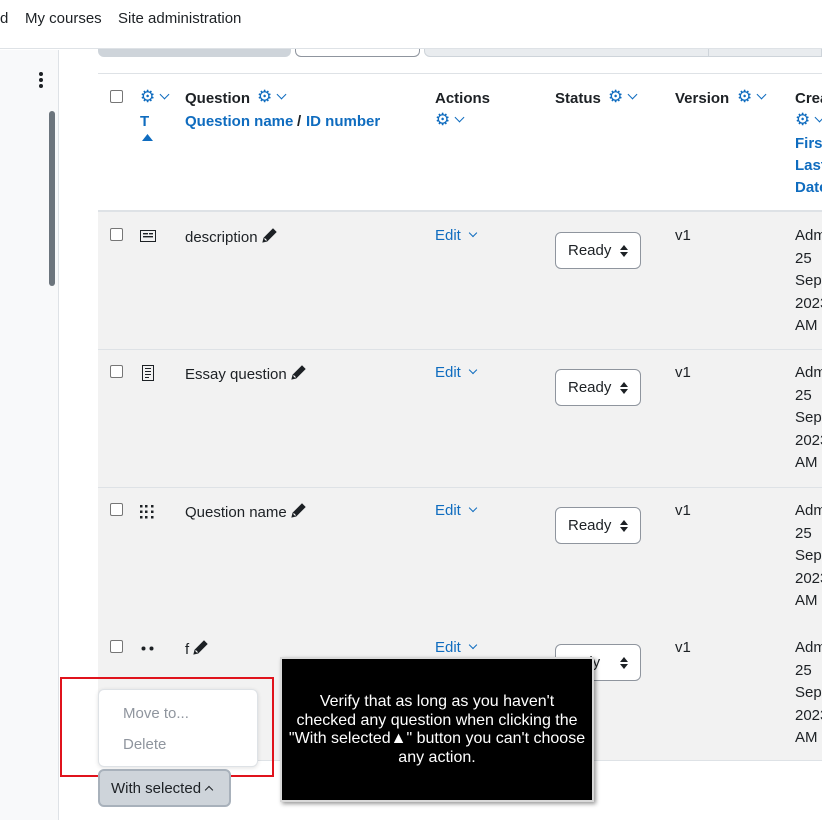 This screenshot has width=822, height=820. What do you see at coordinates (147, 137) in the screenshot?
I see `sort-ascending-icon` at bounding box center [147, 137].